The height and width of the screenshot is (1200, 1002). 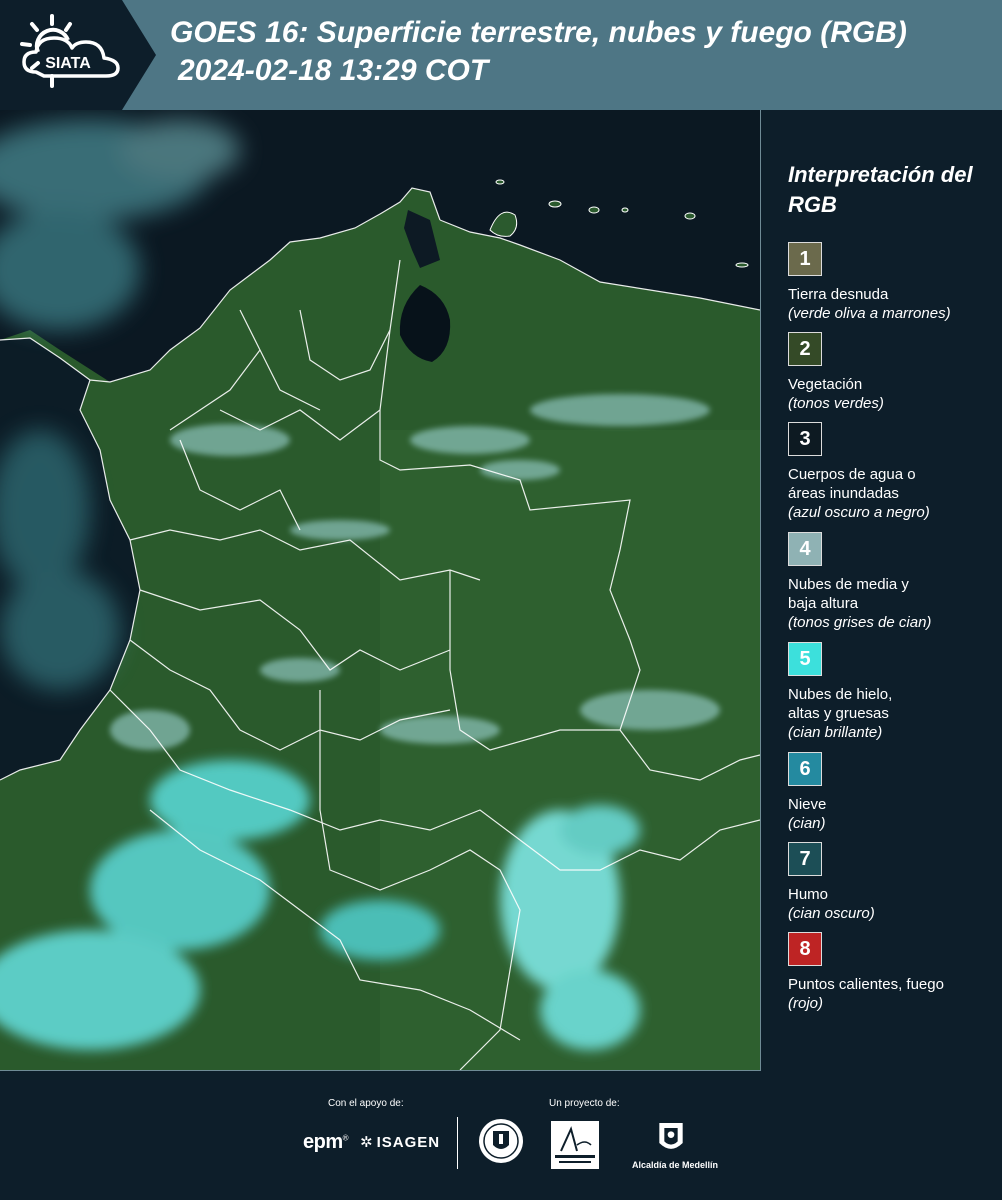 I want to click on siata-logo: SIATA, so click(x=70, y=55).